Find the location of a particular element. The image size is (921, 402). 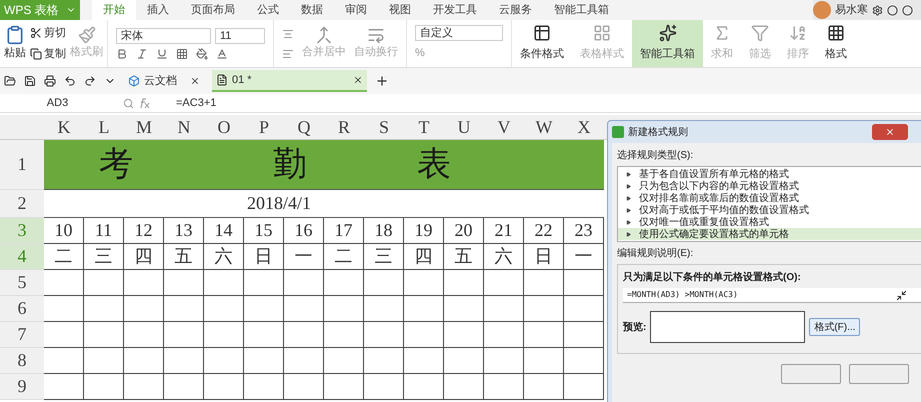

menu-tab: 审阅 is located at coordinates (356, 10).